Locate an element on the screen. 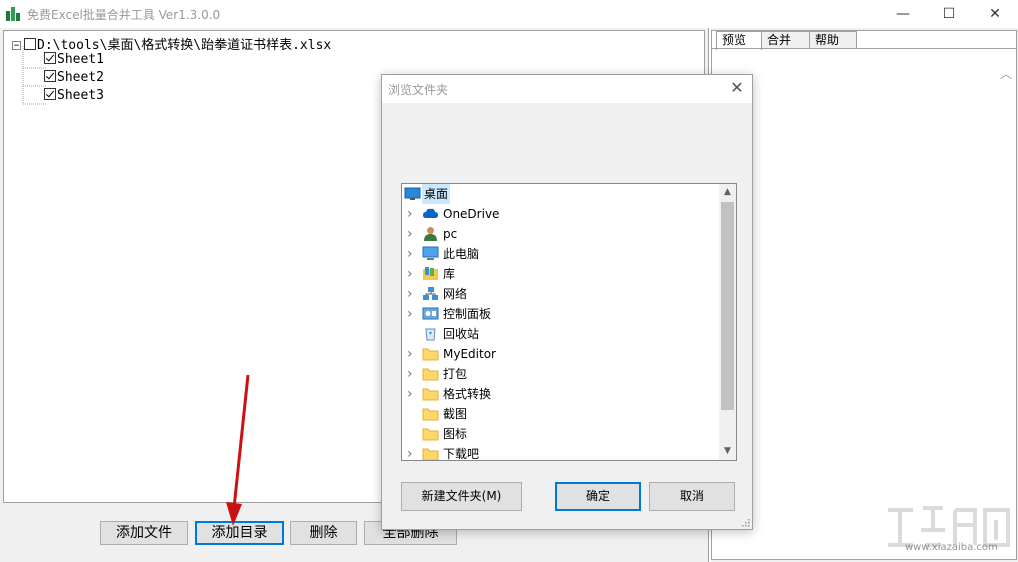 This screenshot has height=562, width=1018. folder-label: 打包 is located at coordinates (455, 374).